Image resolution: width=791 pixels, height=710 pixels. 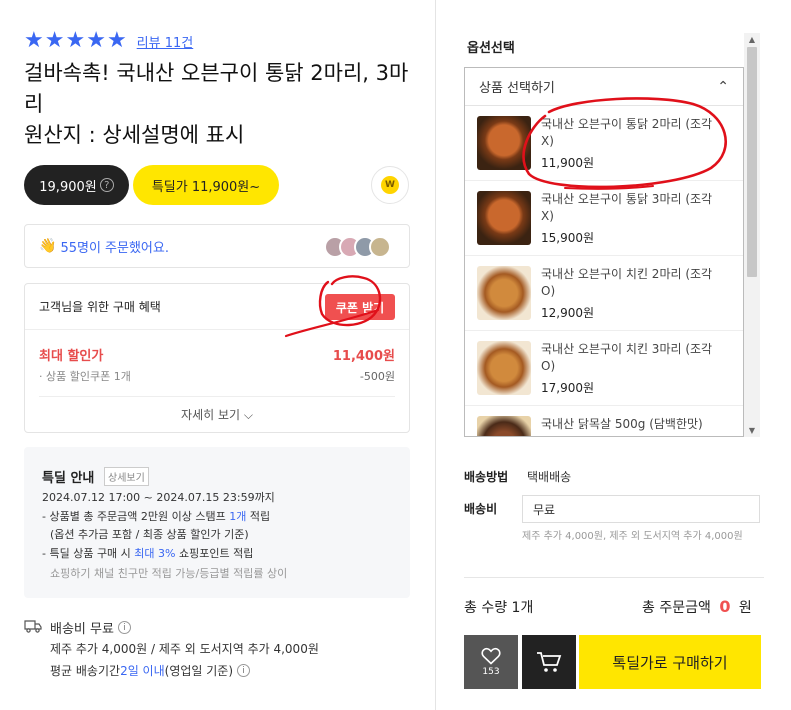 I want to click on deal-highlight: 최대 3%, so click(x=155, y=553).